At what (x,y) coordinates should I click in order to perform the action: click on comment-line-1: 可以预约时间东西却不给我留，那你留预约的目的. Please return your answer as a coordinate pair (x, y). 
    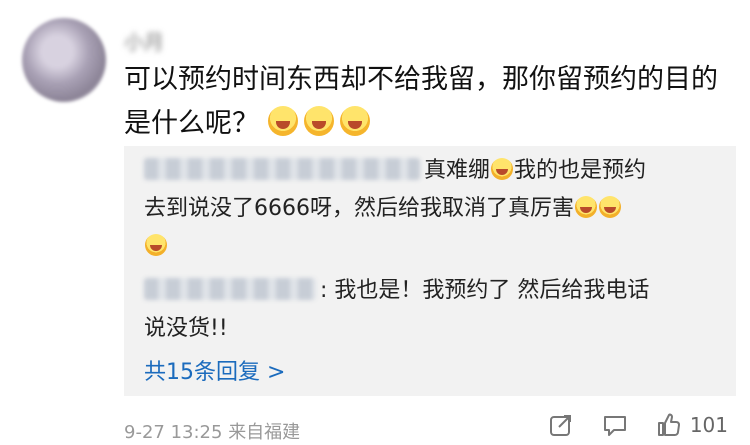
    Looking at the image, I should click on (421, 79).